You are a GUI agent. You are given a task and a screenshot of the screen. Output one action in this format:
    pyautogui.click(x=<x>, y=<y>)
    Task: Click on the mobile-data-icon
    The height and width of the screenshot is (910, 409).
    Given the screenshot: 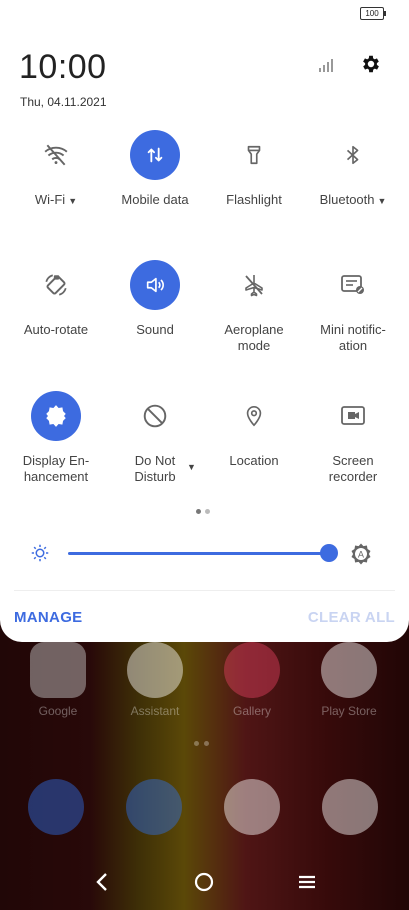 What is the action you would take?
    pyautogui.click(x=155, y=155)
    